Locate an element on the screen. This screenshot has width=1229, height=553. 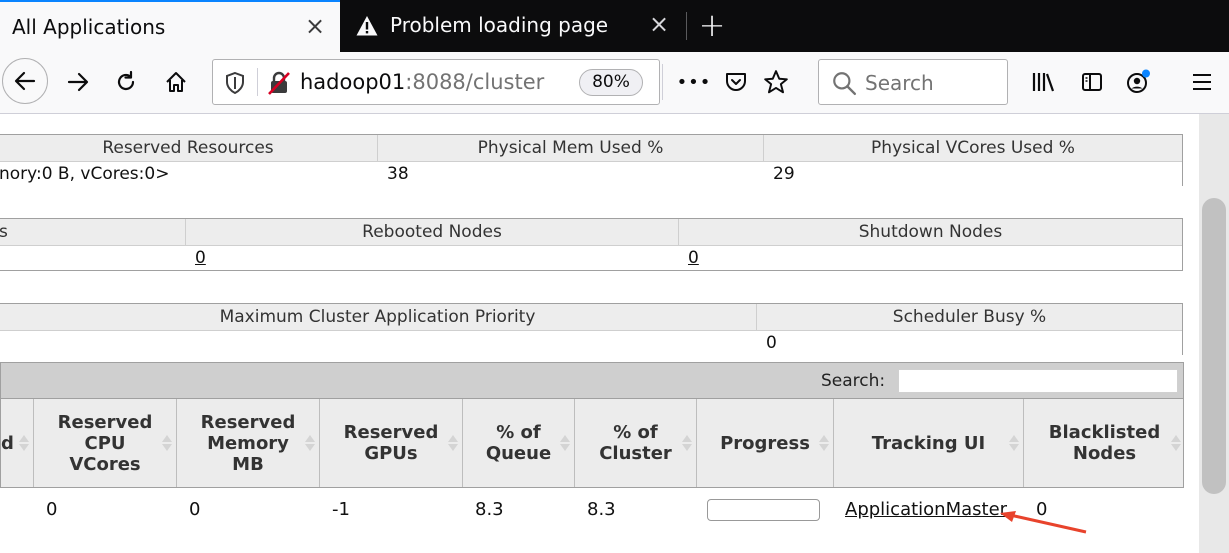
bookmark-star-button is located at coordinates (776, 82).